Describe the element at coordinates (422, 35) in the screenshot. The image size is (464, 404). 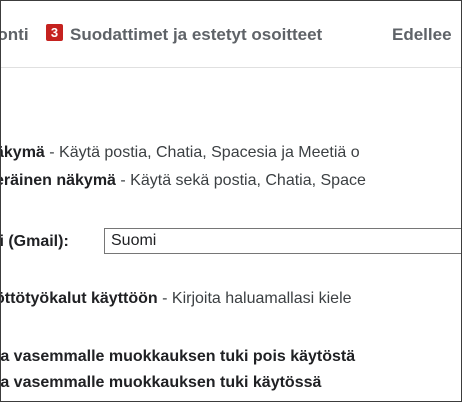
I see `tab-forwarding: Edellee` at that location.